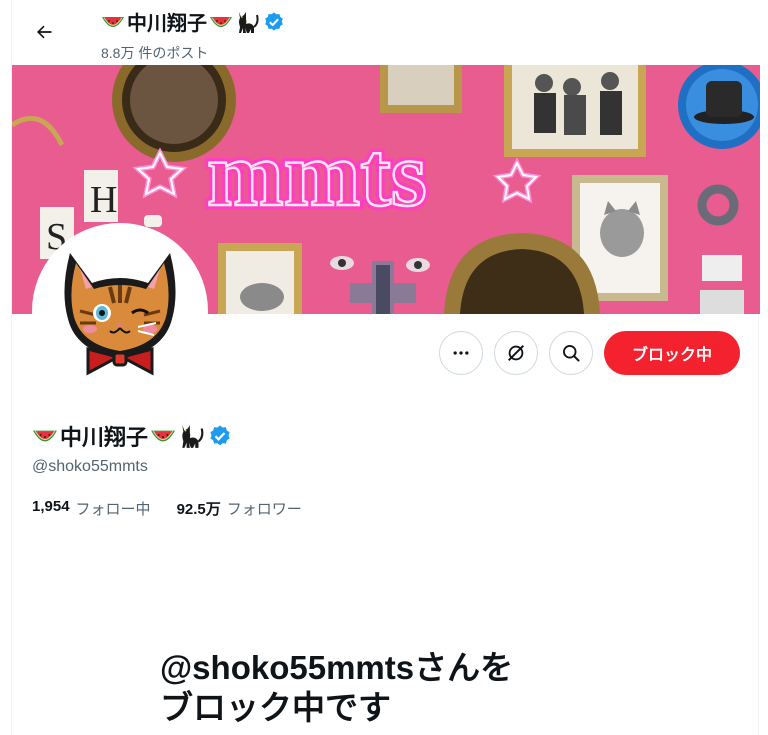 The width and height of the screenshot is (768, 735). What do you see at coordinates (155, 53) in the screenshot?
I see `header-post-count: 8.8万 件のポスト` at bounding box center [155, 53].